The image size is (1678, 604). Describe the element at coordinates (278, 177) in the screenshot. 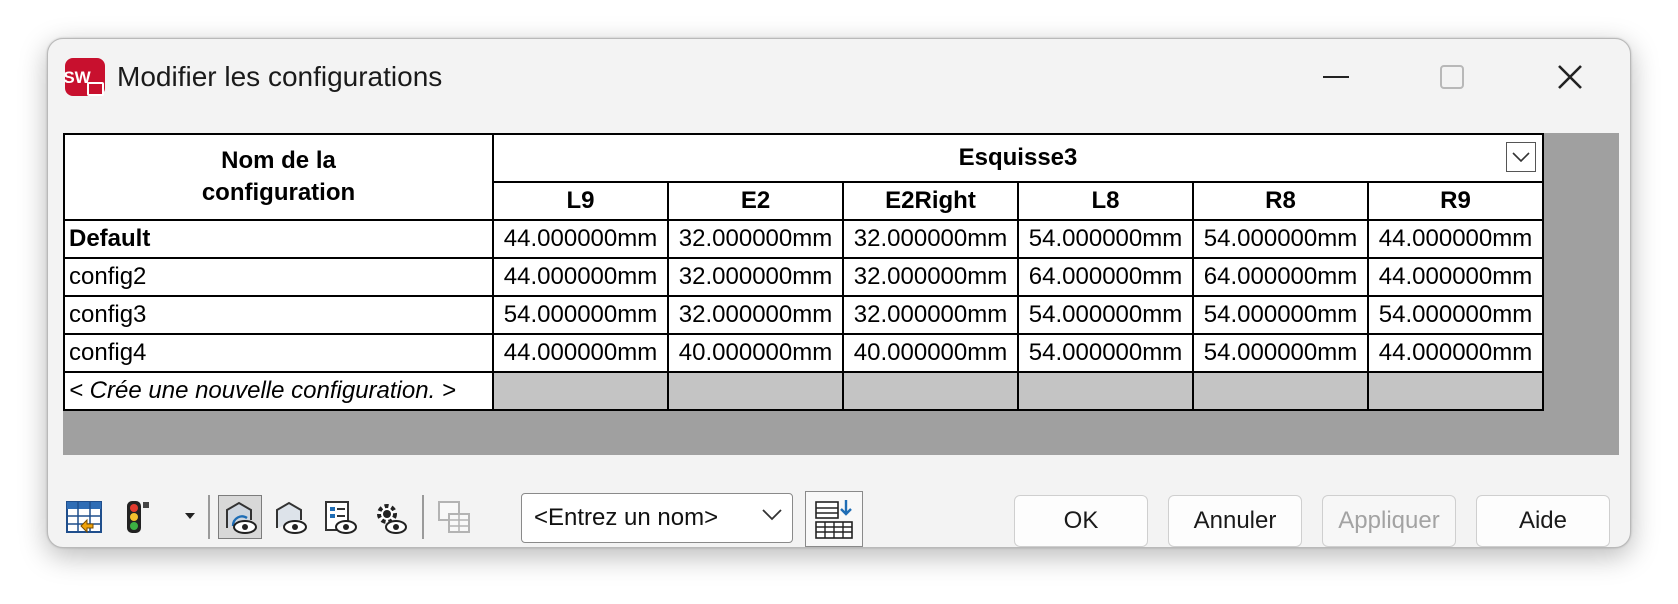

I see `config-name-header: Nom de la configuration` at that location.